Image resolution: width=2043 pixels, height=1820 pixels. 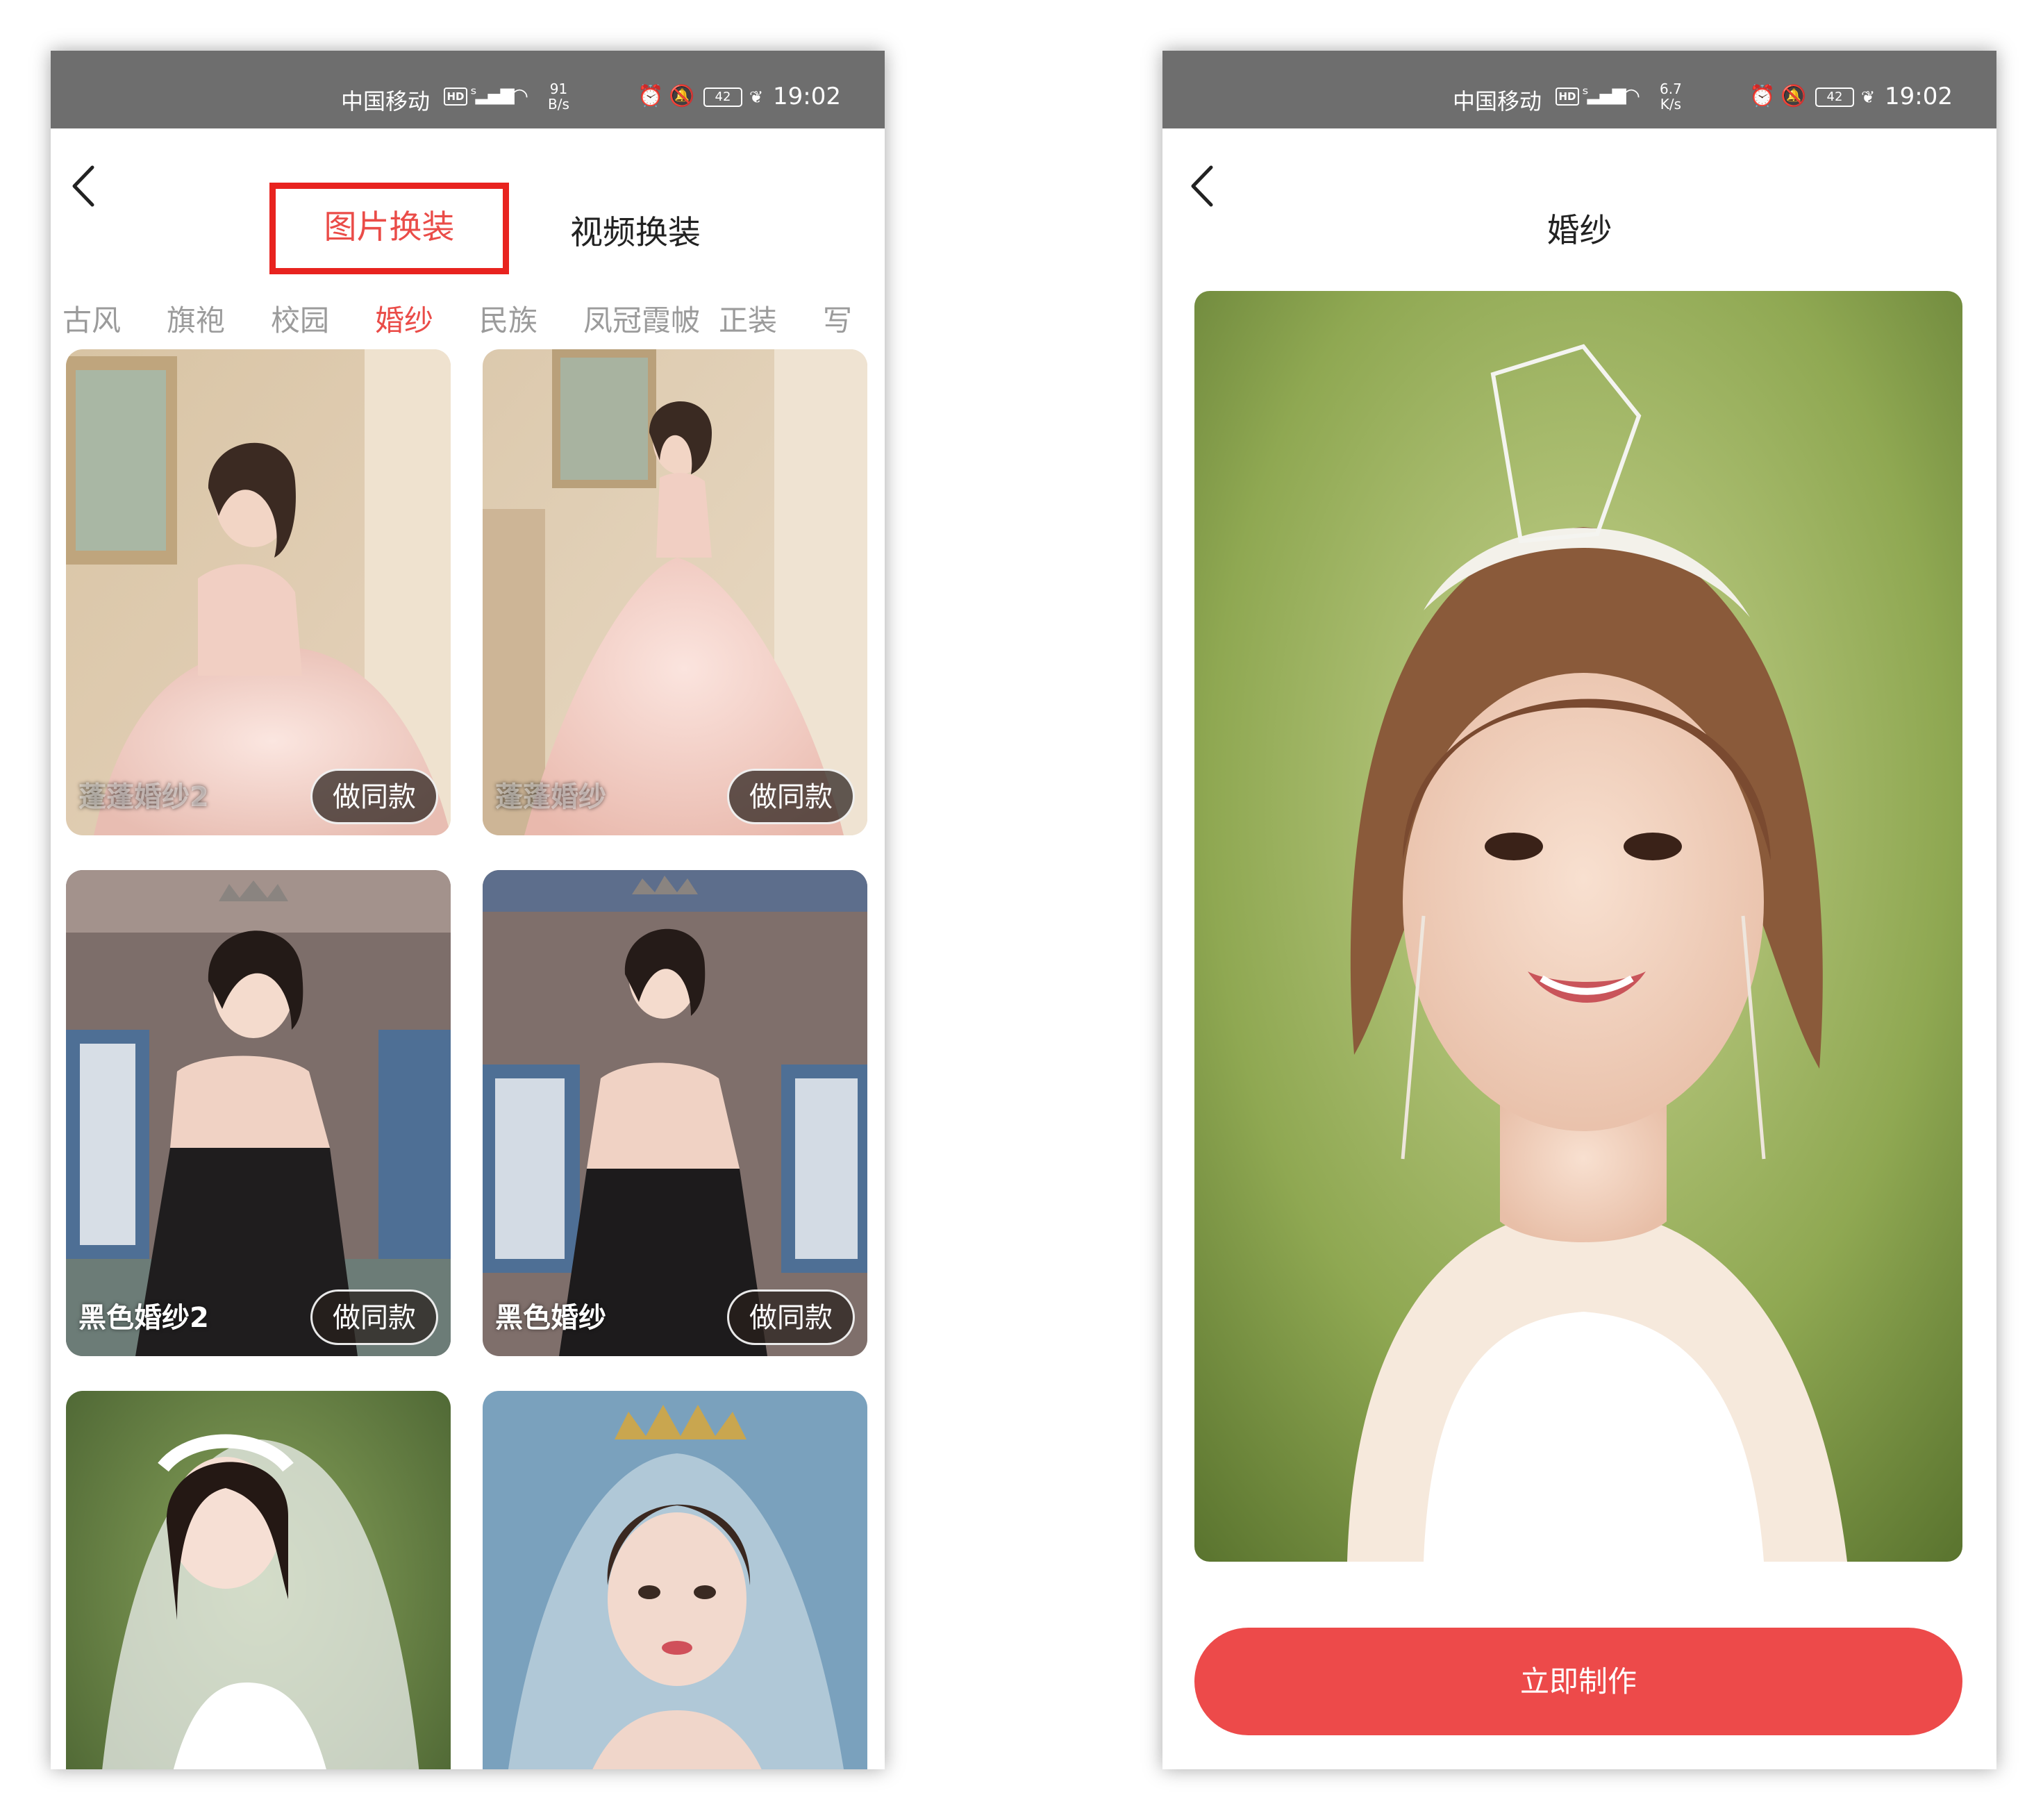 What do you see at coordinates (1671, 104) in the screenshot?
I see `speed-unit: K/s` at bounding box center [1671, 104].